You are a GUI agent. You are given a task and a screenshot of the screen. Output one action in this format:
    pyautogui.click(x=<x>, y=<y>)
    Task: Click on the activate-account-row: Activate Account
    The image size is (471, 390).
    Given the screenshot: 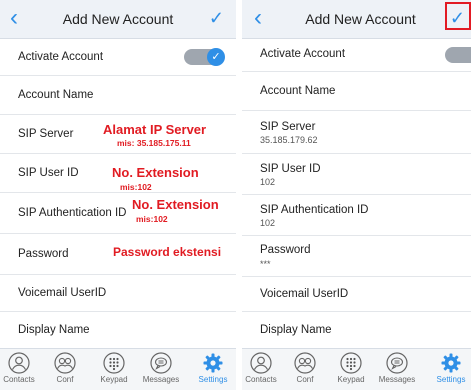 What is the action you would take?
    pyautogui.click(x=356, y=55)
    